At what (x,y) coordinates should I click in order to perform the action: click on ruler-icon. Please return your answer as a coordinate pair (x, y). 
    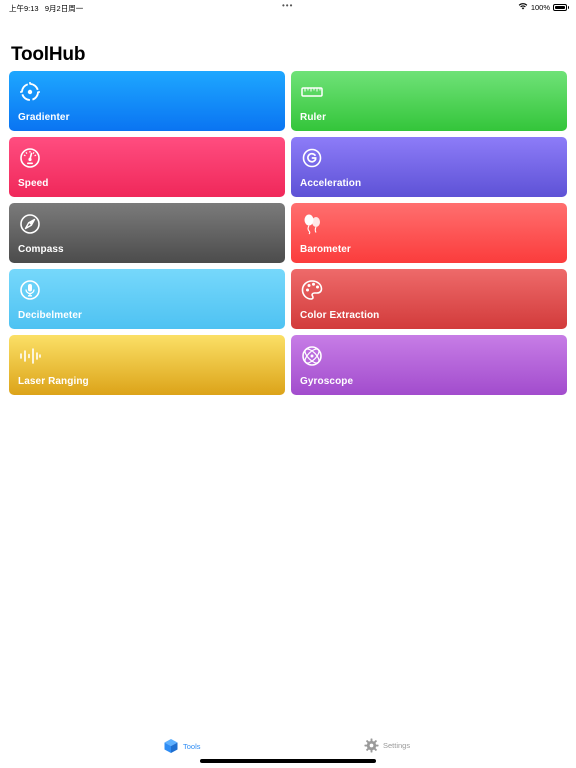
    Looking at the image, I should click on (312, 92).